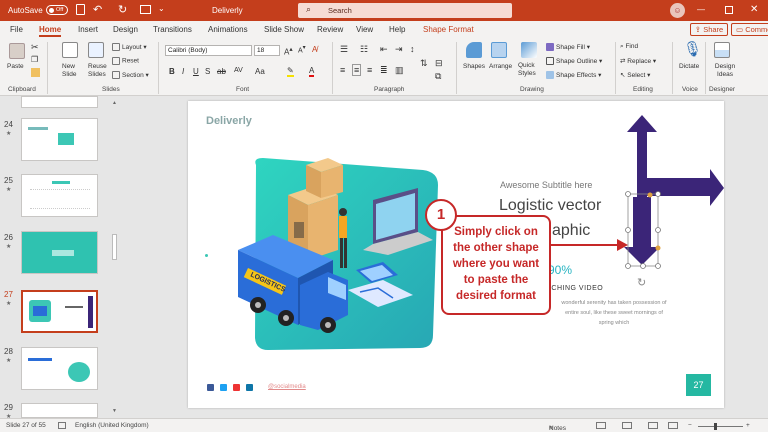 The width and height of the screenshot is (768, 432). I want to click on zoom-in-icon: +, so click(748, 425).